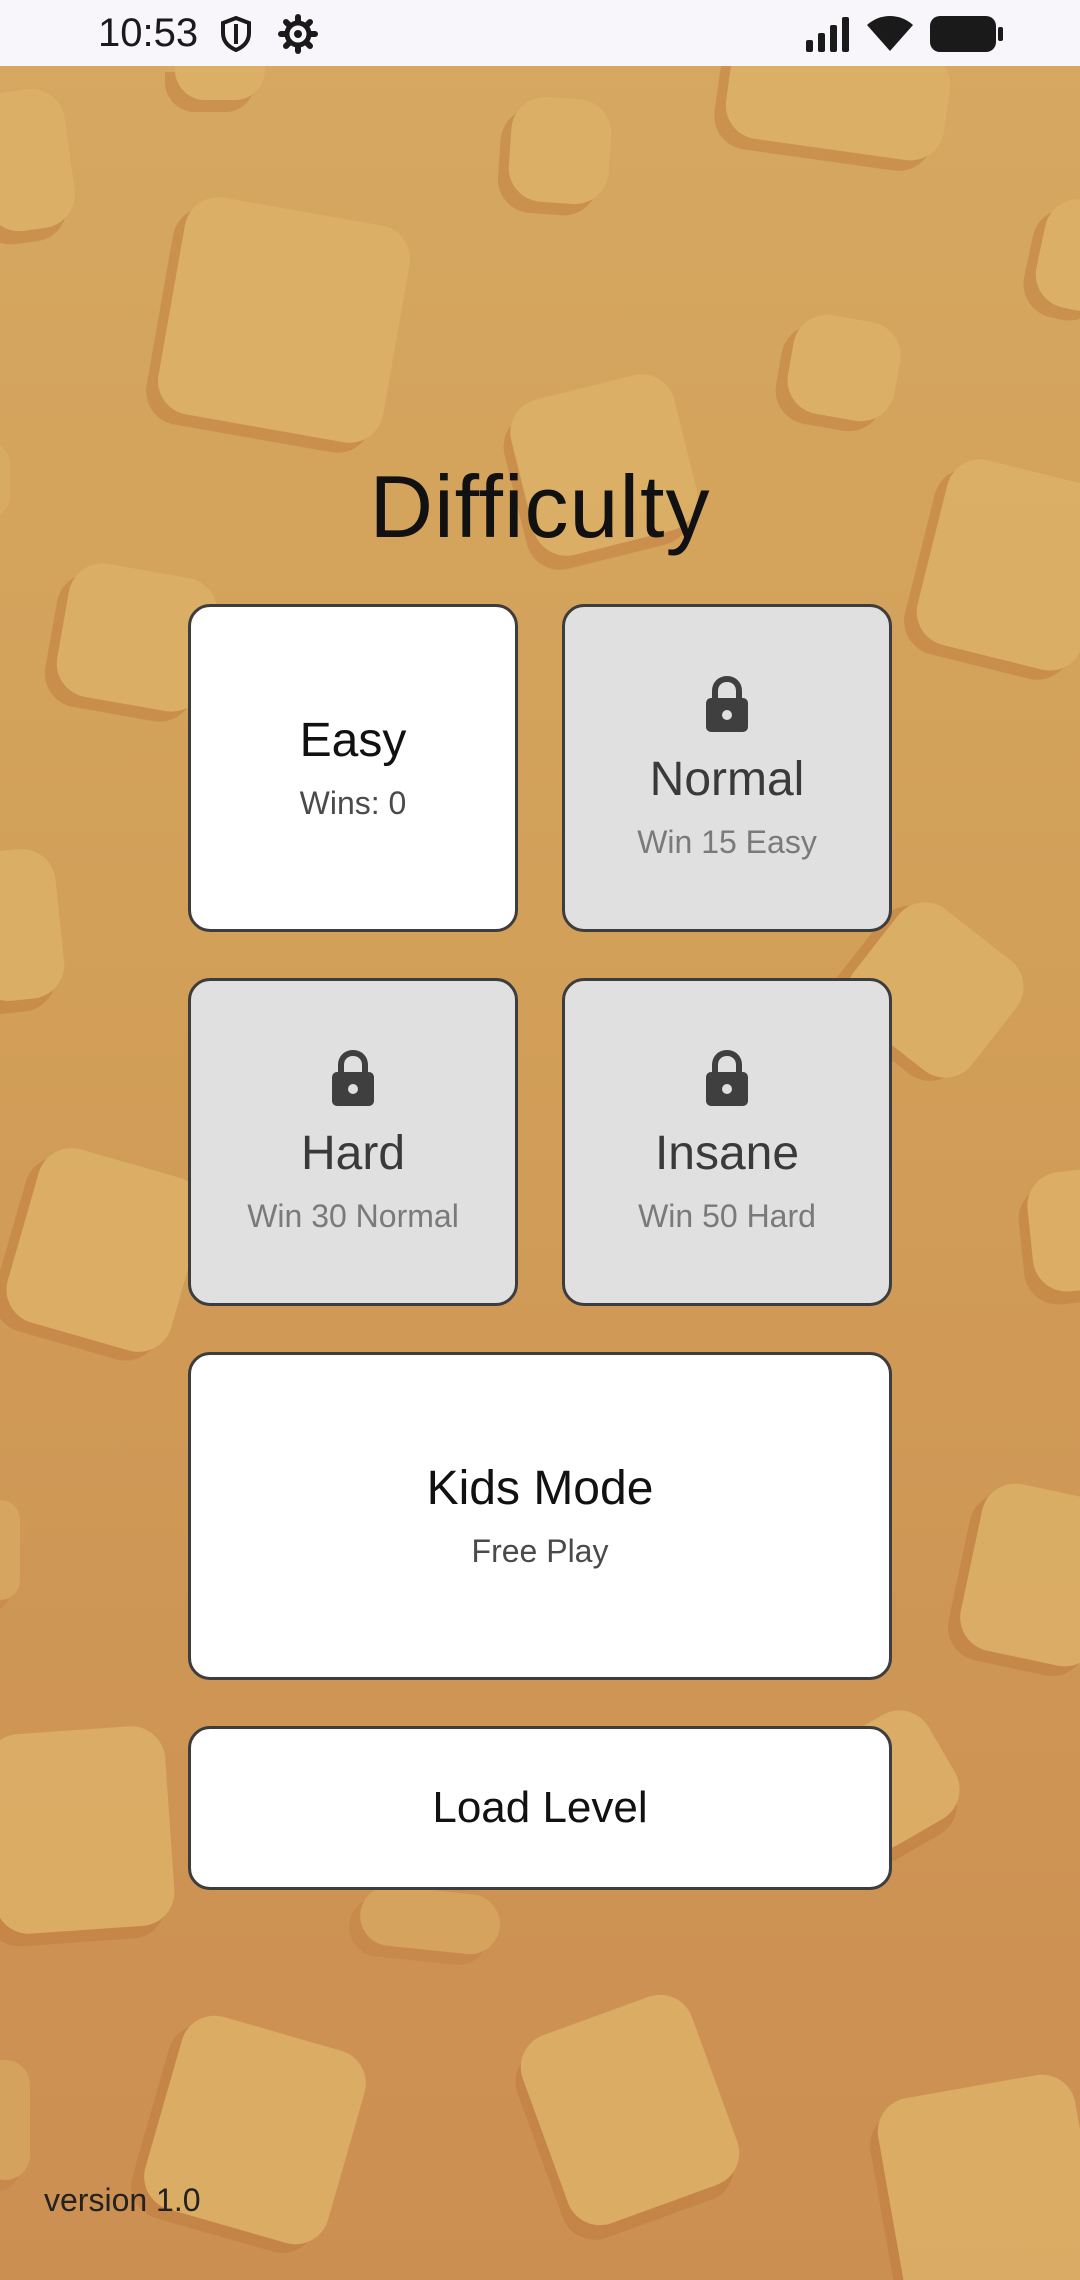 The image size is (1080, 2280). I want to click on difficulty-normal-button: Normal Win 15 Easy, so click(727, 768).